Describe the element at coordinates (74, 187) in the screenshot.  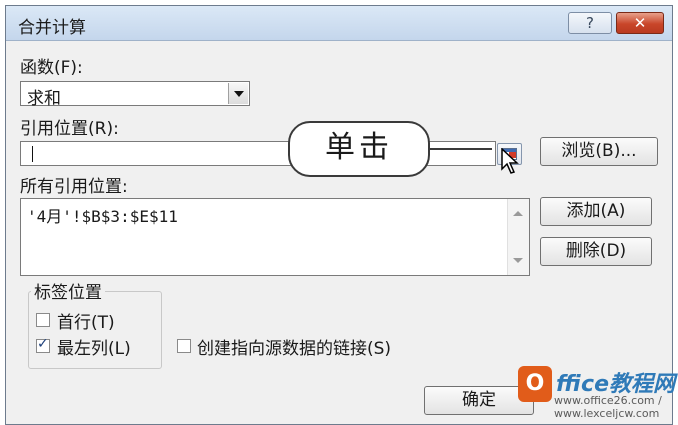
I see `all-references-label: 所有引用位置:` at that location.